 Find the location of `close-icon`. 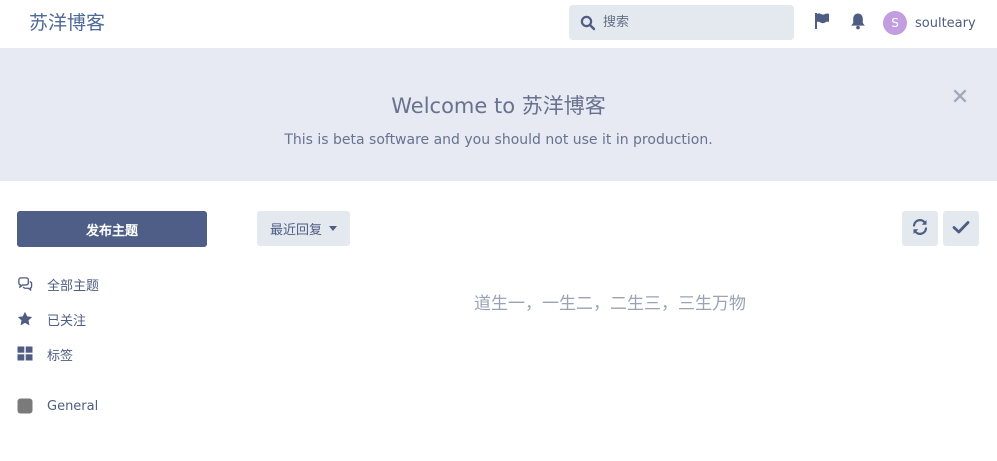

close-icon is located at coordinates (960, 97).